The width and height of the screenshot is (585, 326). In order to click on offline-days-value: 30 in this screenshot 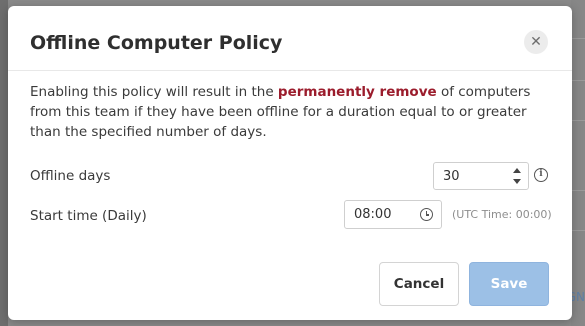, I will do `click(451, 176)`.